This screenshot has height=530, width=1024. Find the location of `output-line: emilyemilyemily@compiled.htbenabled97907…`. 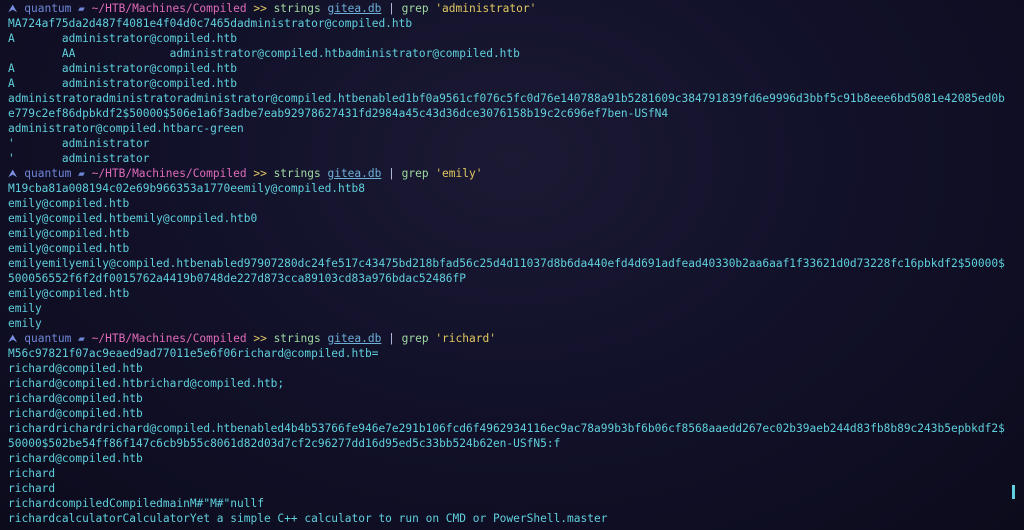

output-line: emilyemilyemily@compiled.htbenabled97907… is located at coordinates (506, 263).